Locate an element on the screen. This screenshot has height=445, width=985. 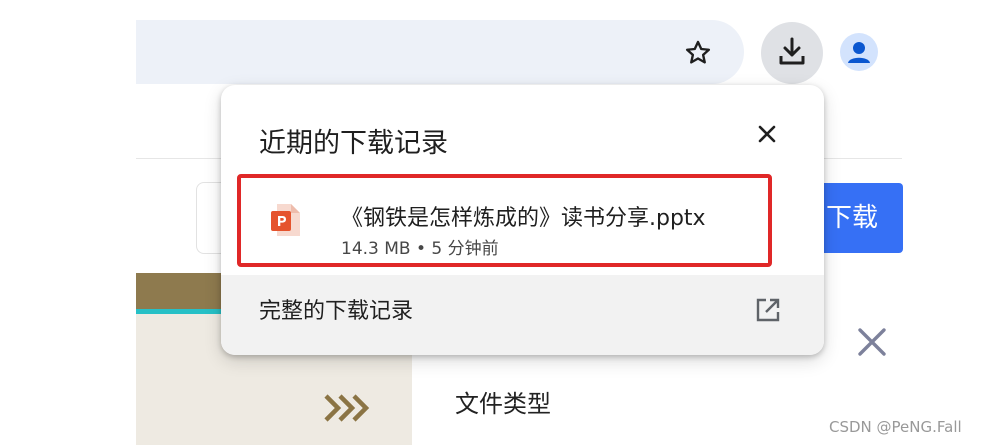
downloads-button is located at coordinates (792, 53).